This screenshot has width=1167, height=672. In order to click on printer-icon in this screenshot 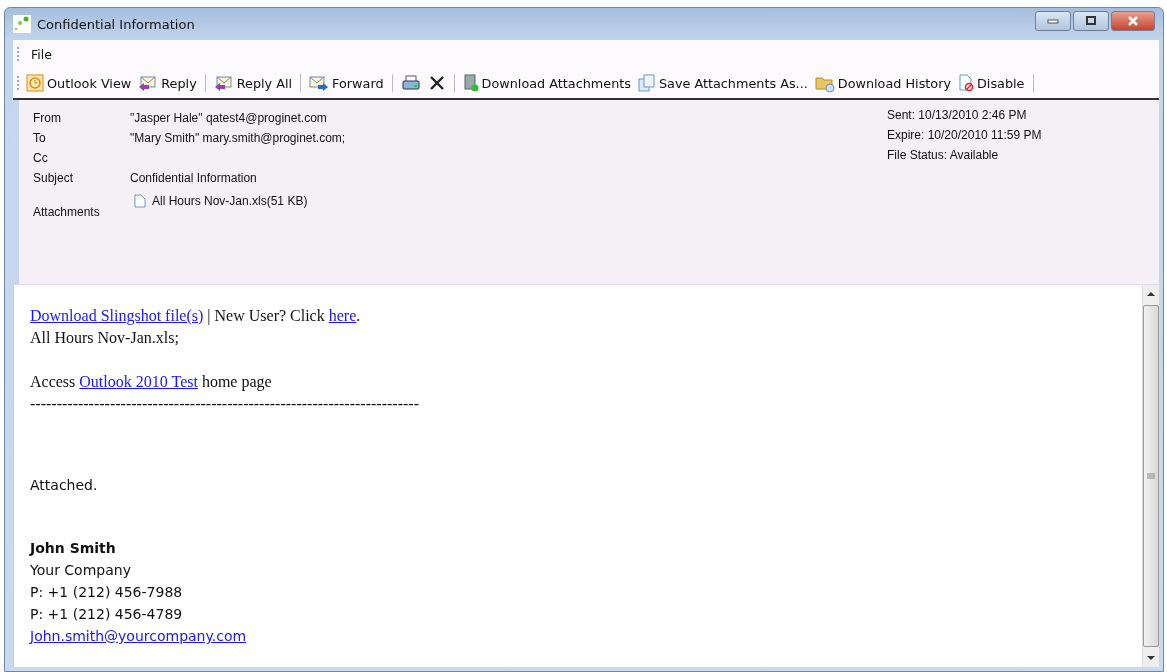, I will do `click(410, 83)`.